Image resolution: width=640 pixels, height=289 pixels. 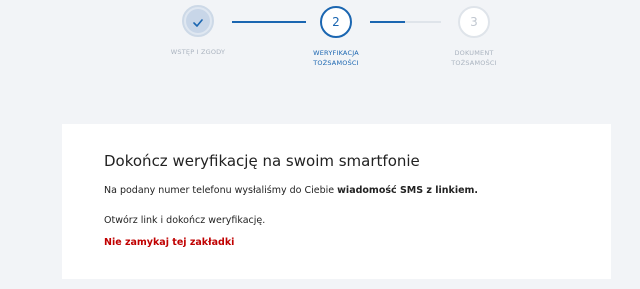 What do you see at coordinates (185, 220) in the screenshot?
I see `instruction-text: Otwórz link i dokończ weryfikację.` at bounding box center [185, 220].